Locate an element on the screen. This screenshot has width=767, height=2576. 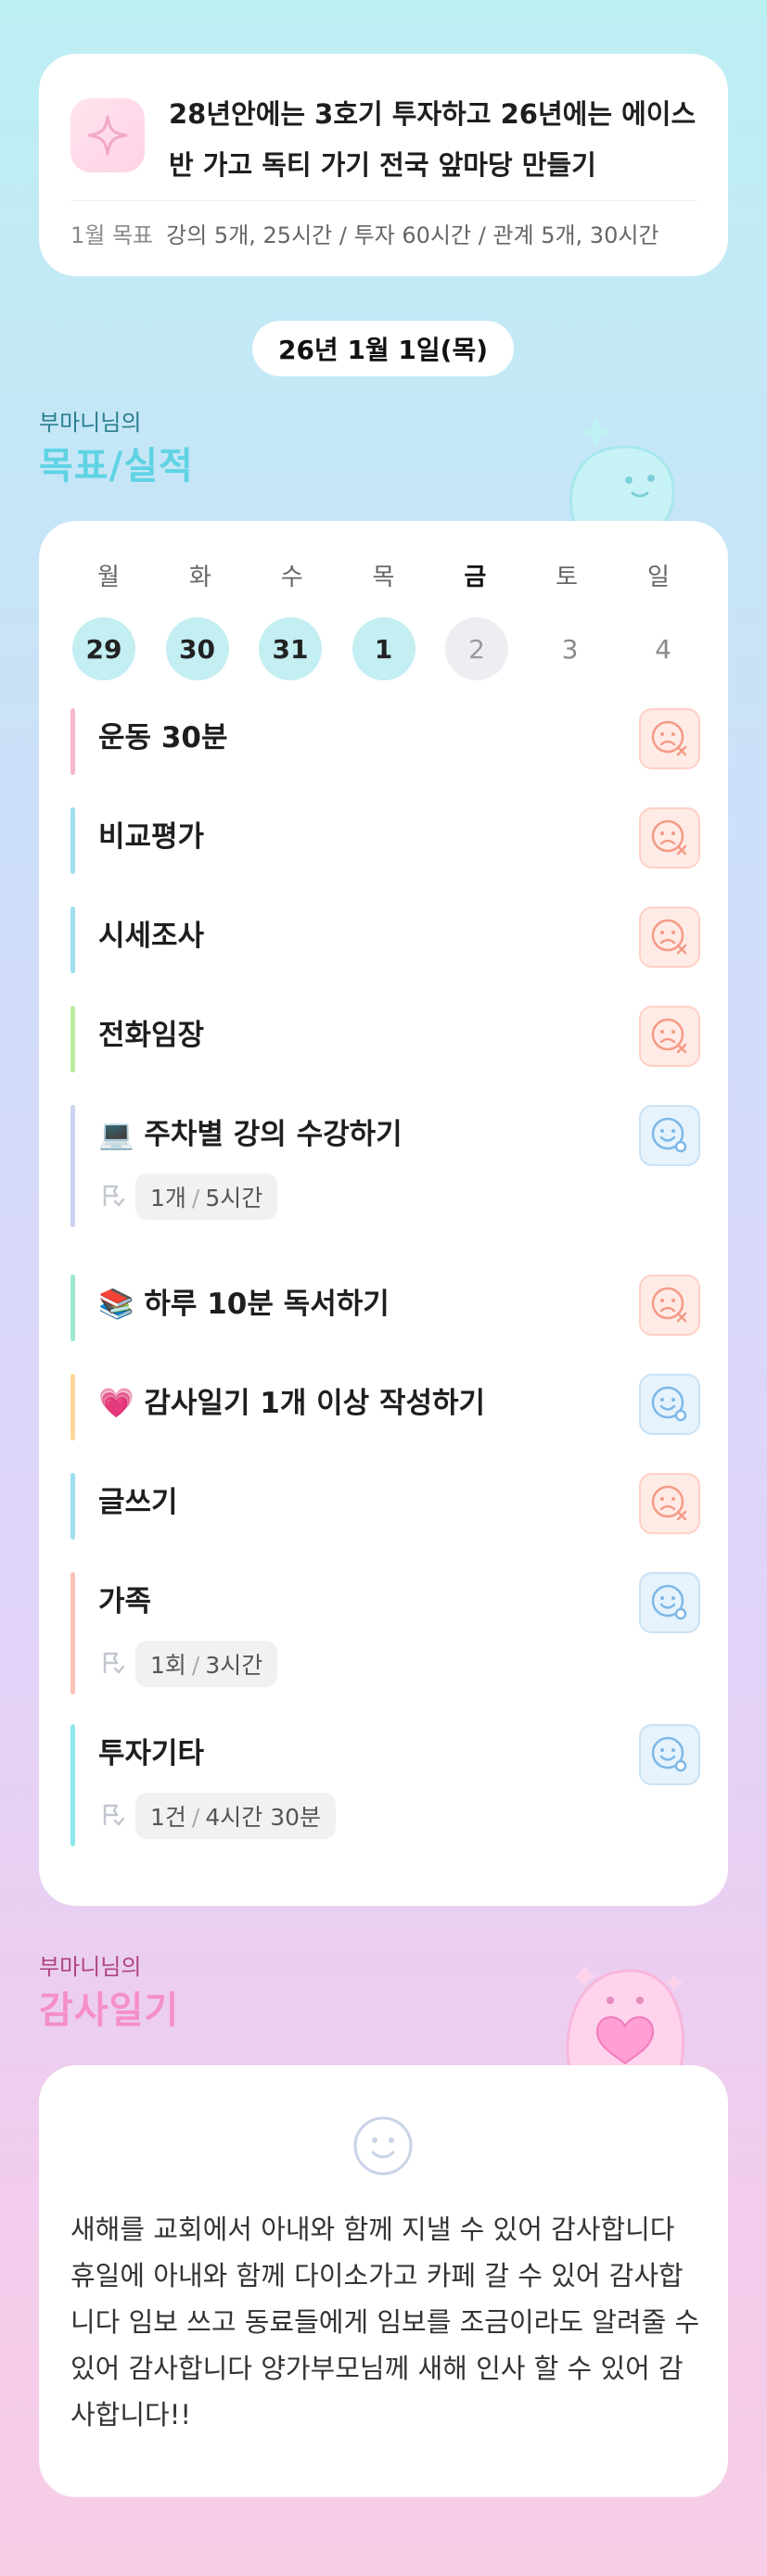
task-name: 투자기타 is located at coordinates (151, 1753).